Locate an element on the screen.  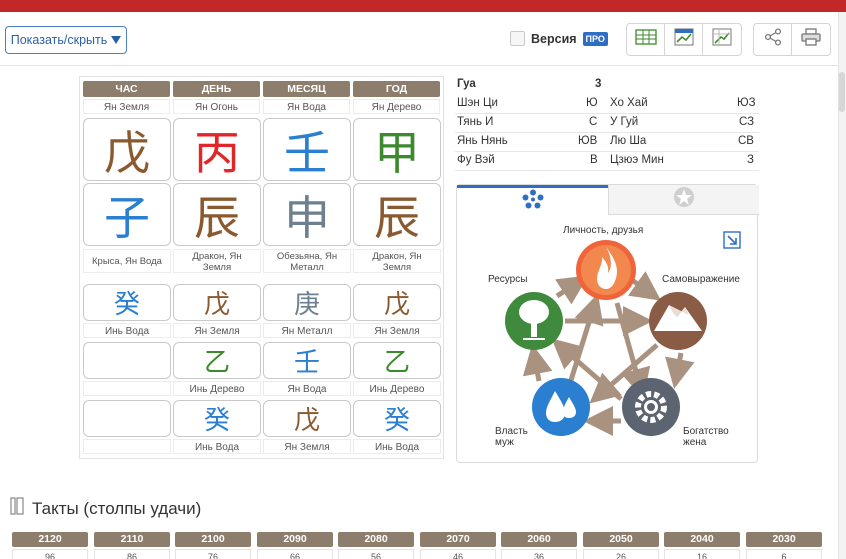
triangle-down-icon is located at coordinates (116, 40).